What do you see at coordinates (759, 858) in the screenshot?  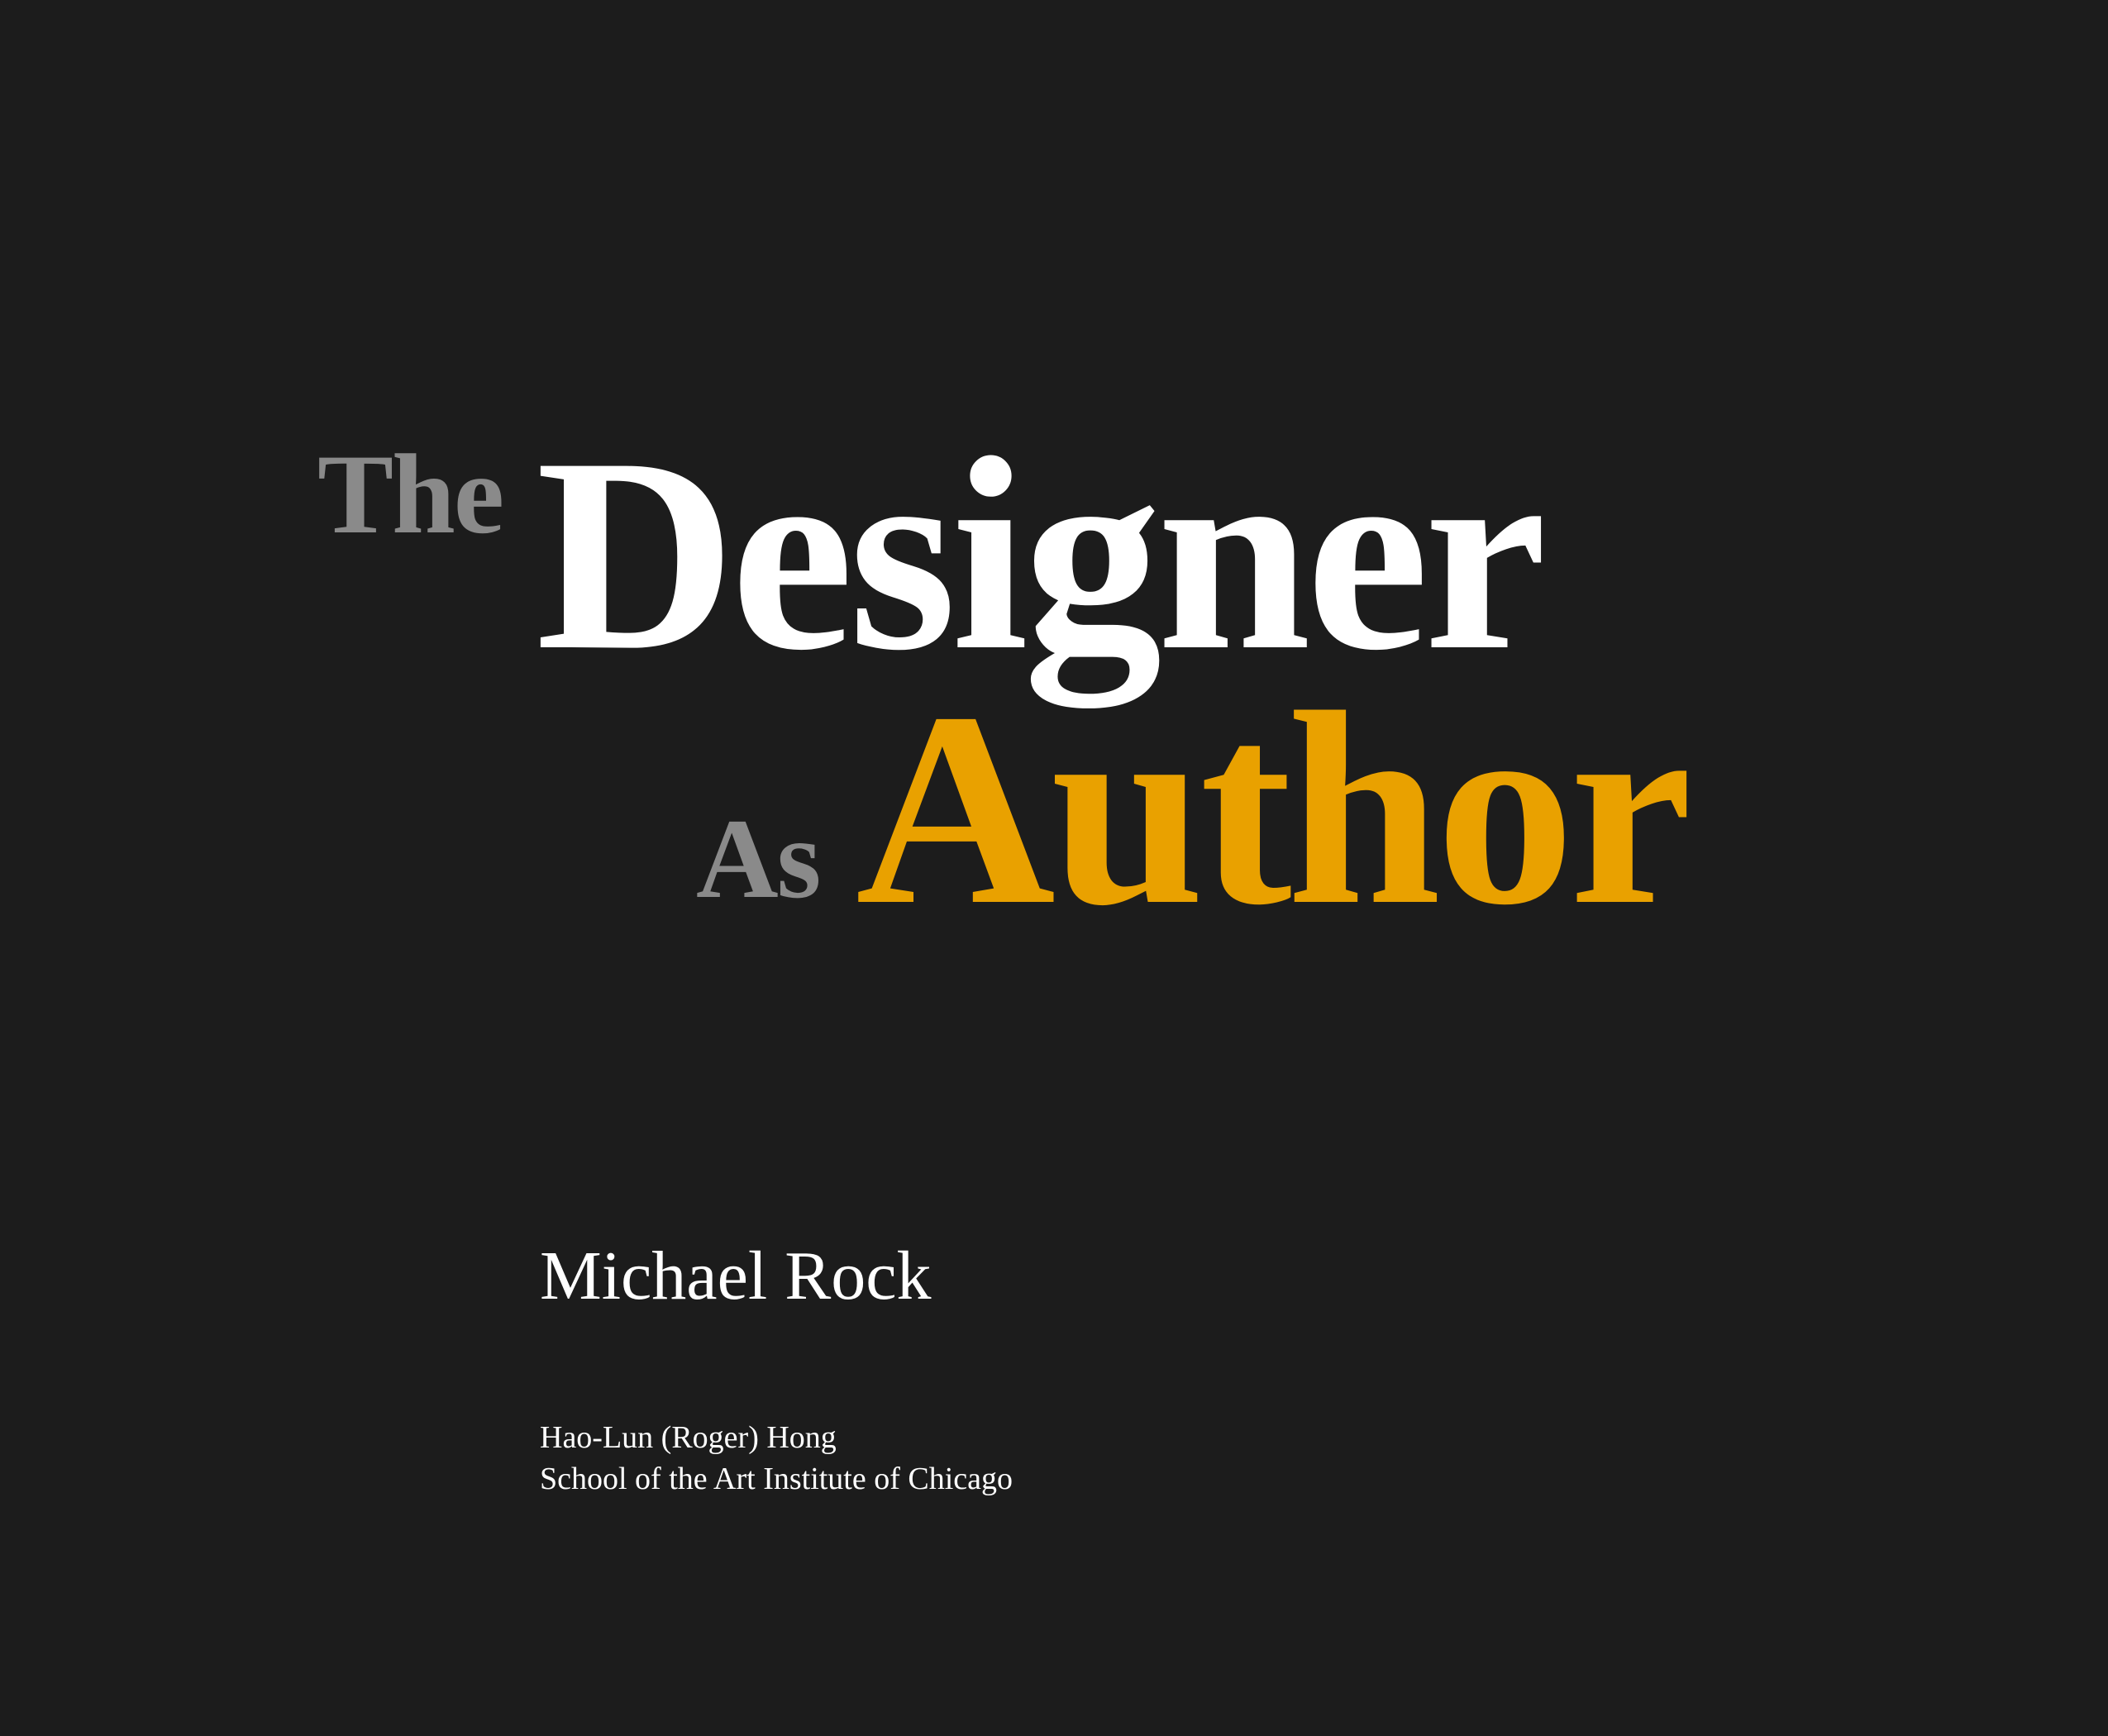 I see `title-word-as: As` at bounding box center [759, 858].